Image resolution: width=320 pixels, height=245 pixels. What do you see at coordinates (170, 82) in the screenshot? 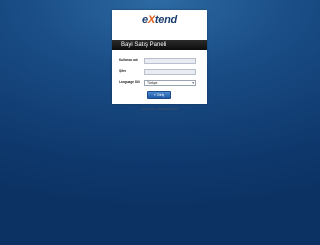
I see `language-select: Türkçe ▾` at bounding box center [170, 82].